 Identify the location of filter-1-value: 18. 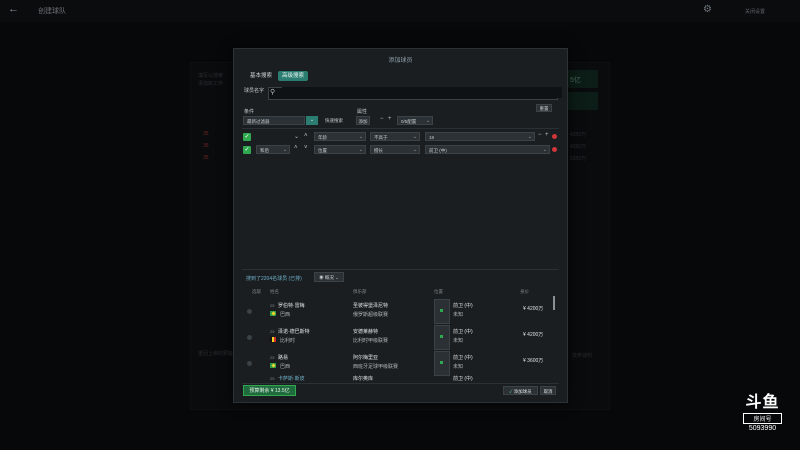
(432, 137).